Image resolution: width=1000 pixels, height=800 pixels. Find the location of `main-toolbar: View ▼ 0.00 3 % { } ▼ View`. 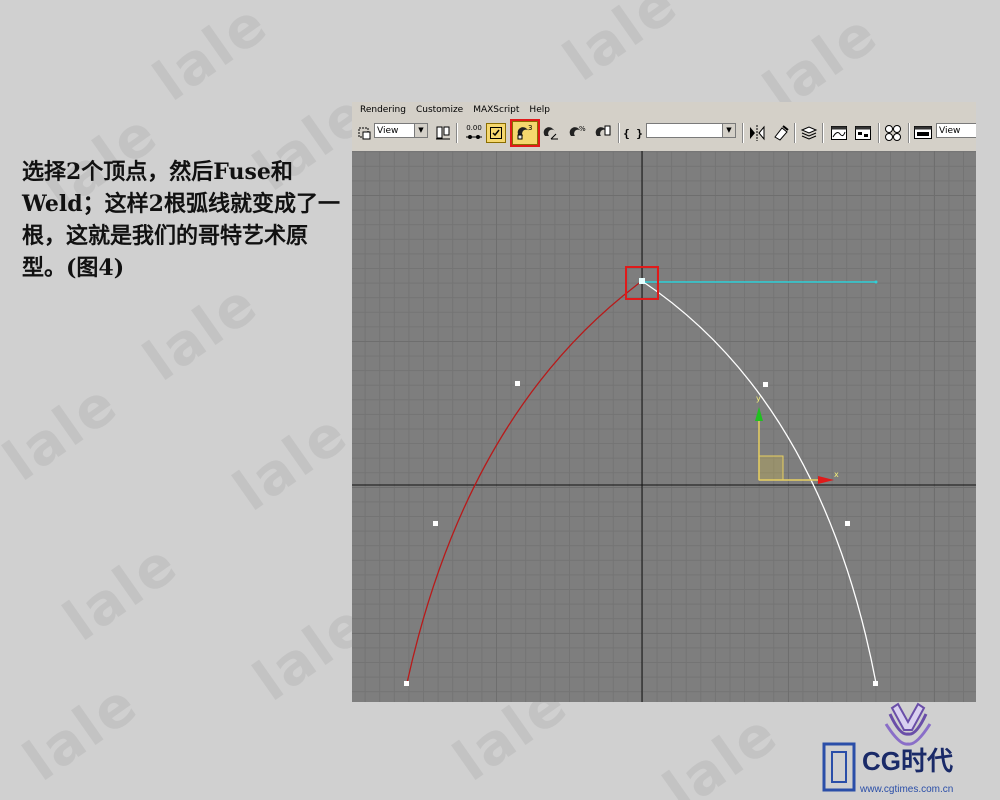

main-toolbar: View ▼ 0.00 3 % { } ▼ View is located at coordinates (664, 133).